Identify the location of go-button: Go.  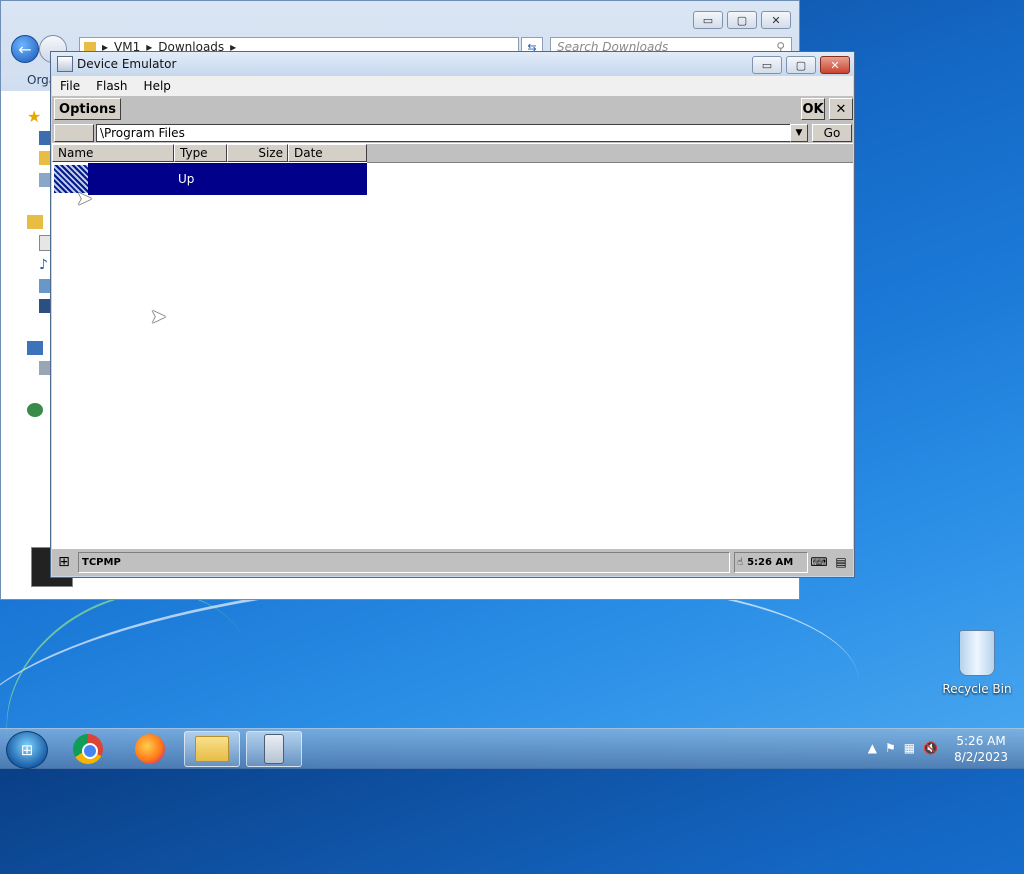
(832, 133).